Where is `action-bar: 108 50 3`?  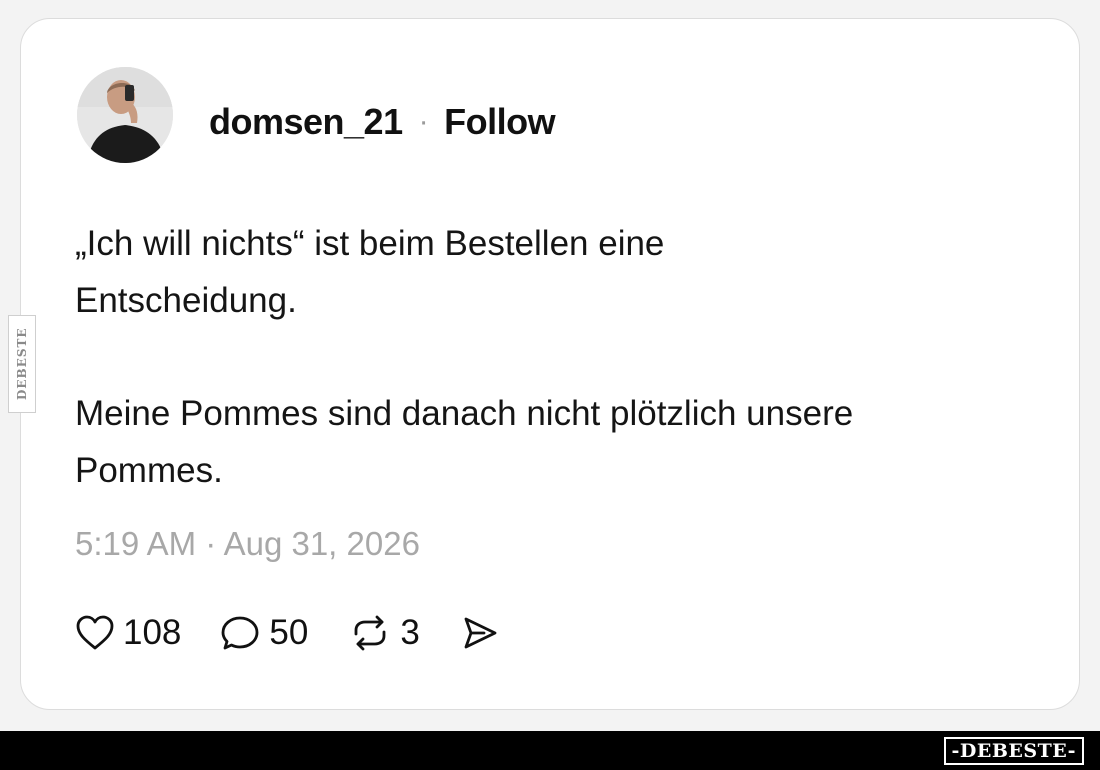 action-bar: 108 50 3 is located at coordinates (307, 633).